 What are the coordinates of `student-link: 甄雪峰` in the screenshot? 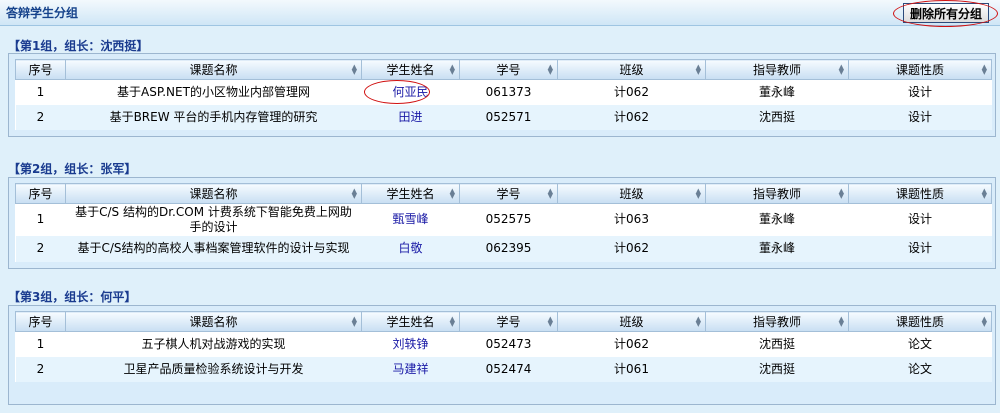 It's located at (410, 219).